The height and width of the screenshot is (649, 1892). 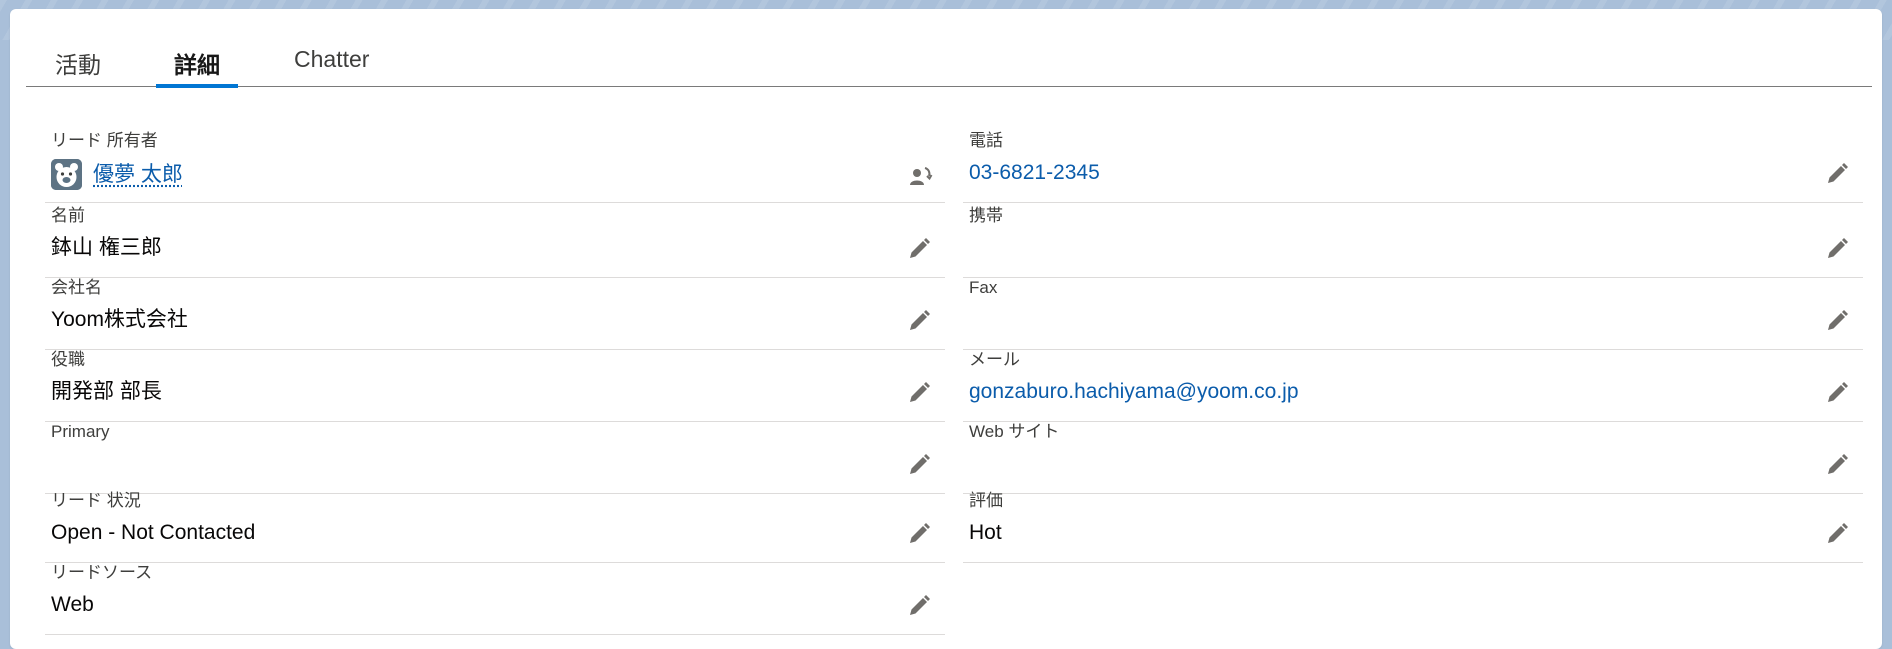 What do you see at coordinates (495, 166) in the screenshot?
I see `field-lead-owner: リード 所有者 優夢 太郎` at bounding box center [495, 166].